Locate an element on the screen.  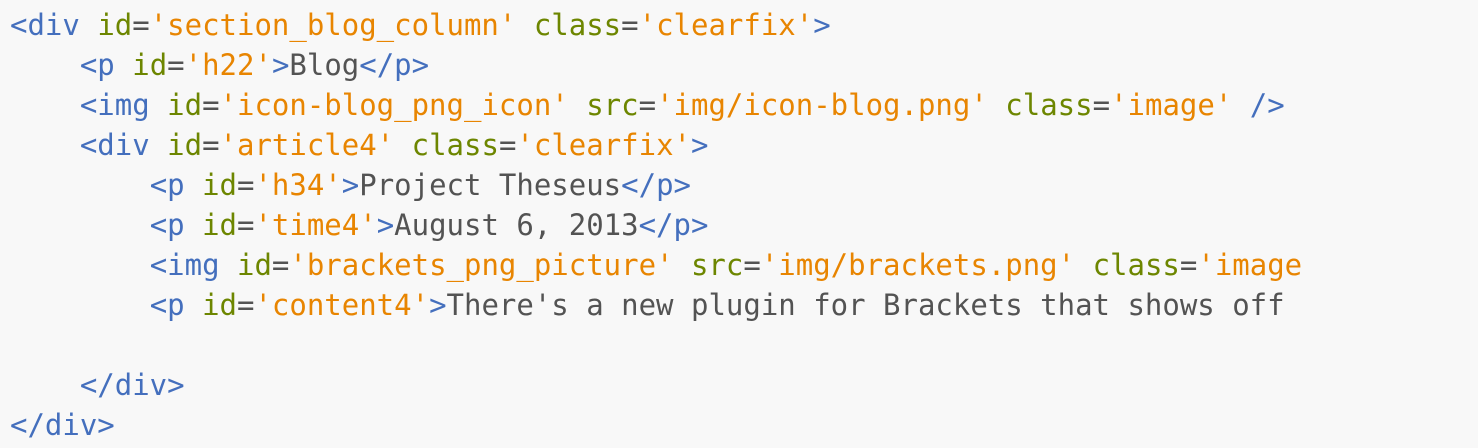
code-string-token: 'img/icon-blog.png' is located at coordinates (822, 105).